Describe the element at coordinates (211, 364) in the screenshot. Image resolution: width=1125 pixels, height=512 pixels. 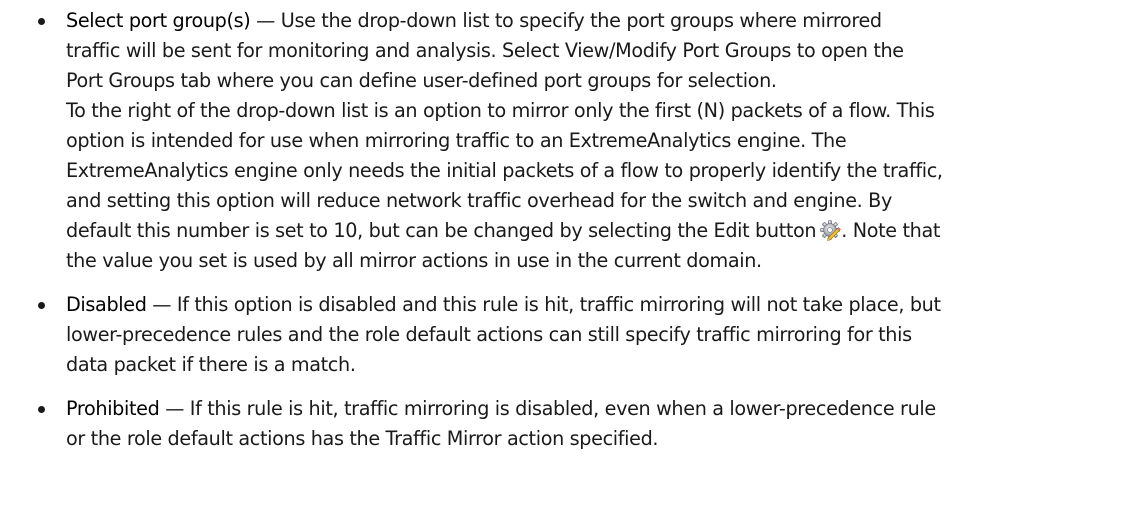
I see `text-line: data packet if there is a match.` at that location.